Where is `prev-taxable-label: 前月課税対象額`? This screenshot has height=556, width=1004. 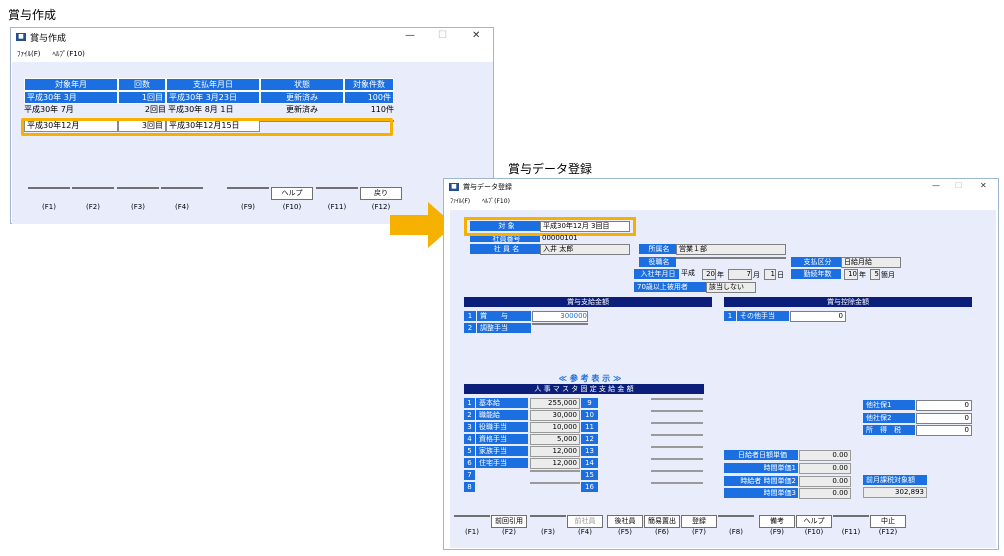 prev-taxable-label: 前月課税対象額 is located at coordinates (895, 480).